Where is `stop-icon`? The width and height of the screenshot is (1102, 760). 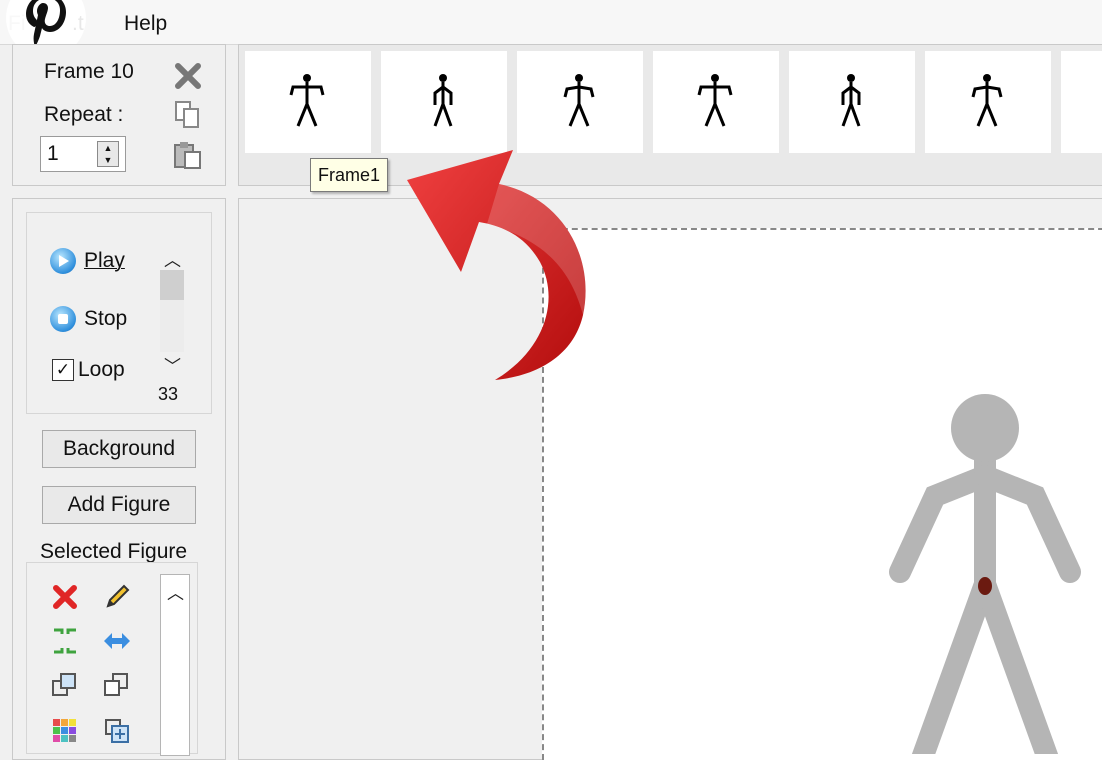 stop-icon is located at coordinates (63, 319).